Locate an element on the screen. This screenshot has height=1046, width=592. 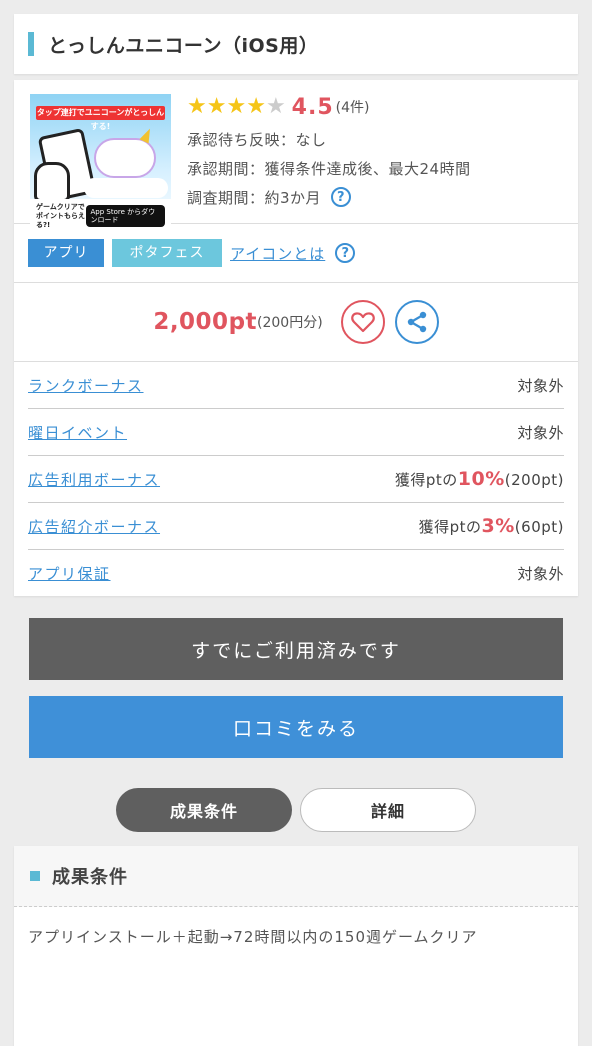
share-icon is located at coordinates (416, 322).